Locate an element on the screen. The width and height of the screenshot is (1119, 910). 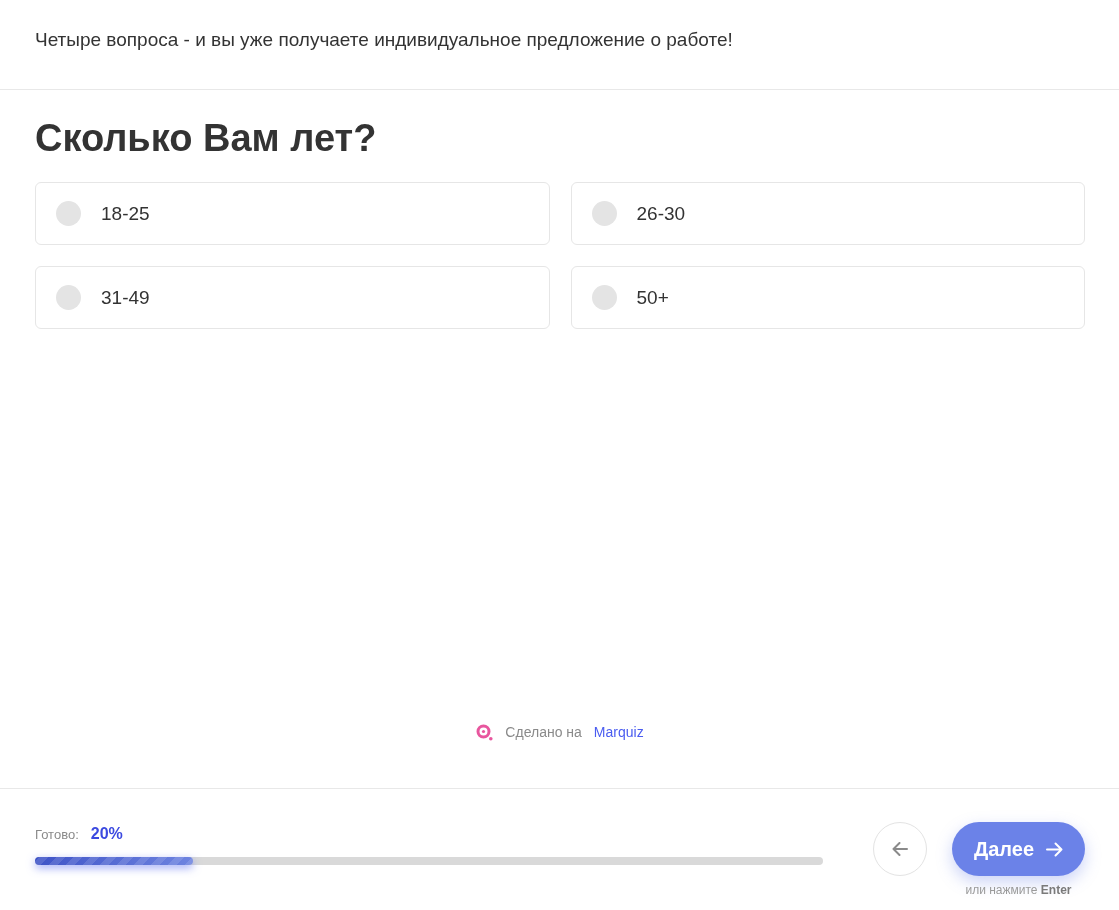
marquiz-link: Marquiz is located at coordinates (618, 732).